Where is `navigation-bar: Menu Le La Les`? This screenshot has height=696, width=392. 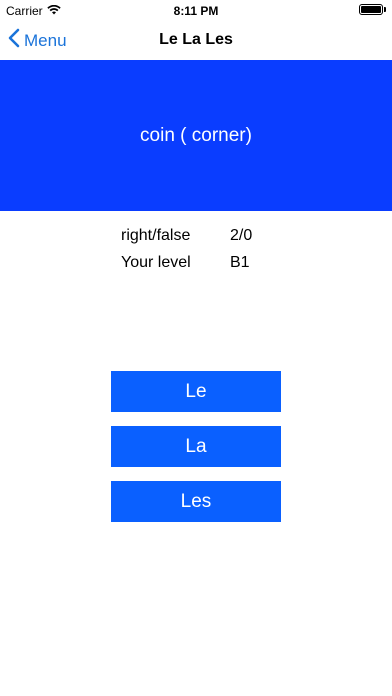 navigation-bar: Menu Le La Les is located at coordinates (196, 41).